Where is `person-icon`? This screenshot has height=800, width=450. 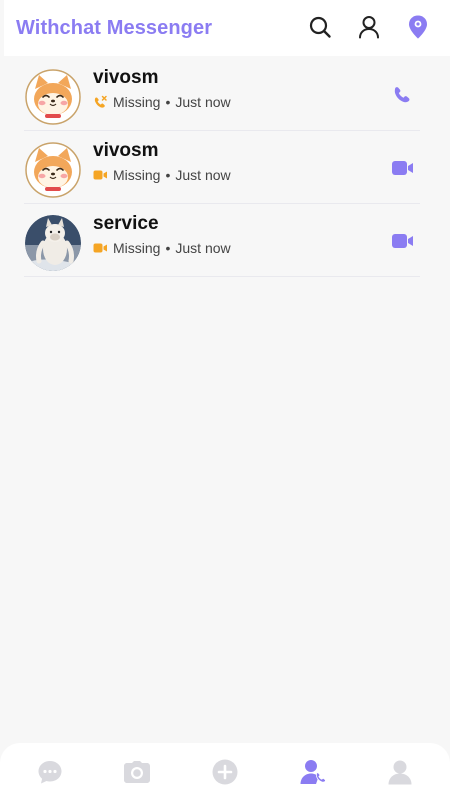 person-icon is located at coordinates (369, 27).